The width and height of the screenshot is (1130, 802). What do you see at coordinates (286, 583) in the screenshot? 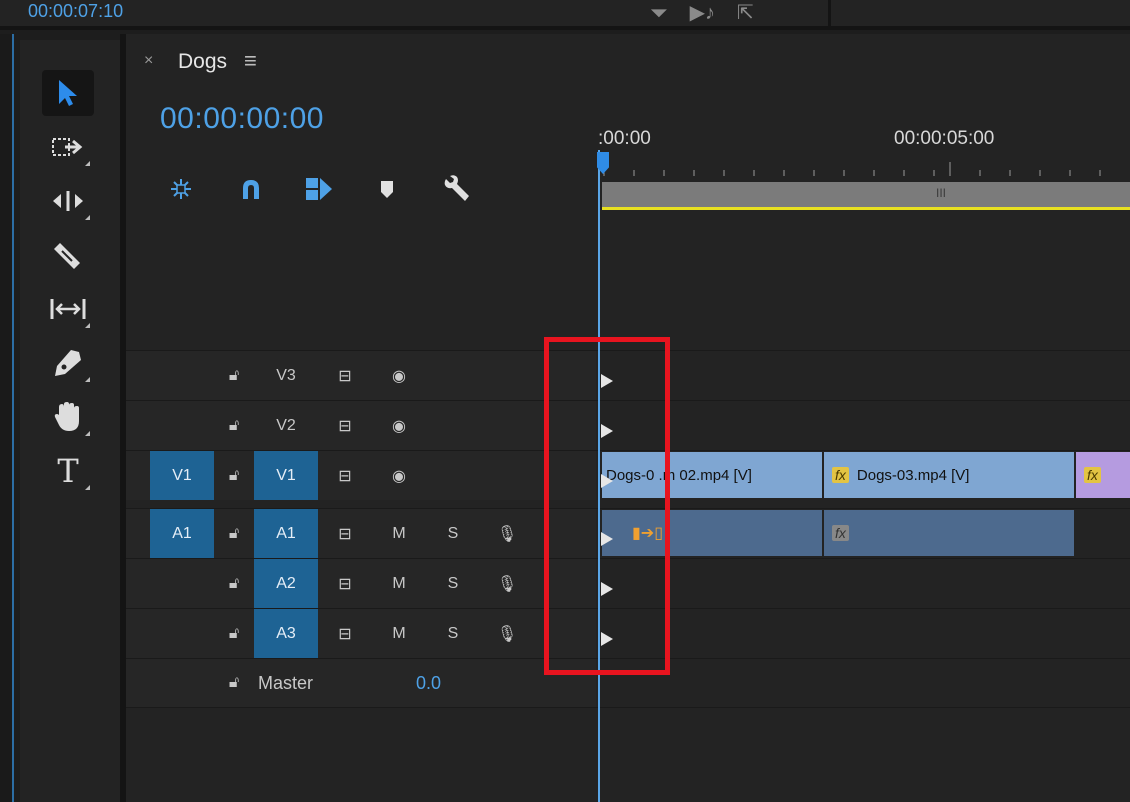
I see `track-target-a2: A2` at bounding box center [286, 583].